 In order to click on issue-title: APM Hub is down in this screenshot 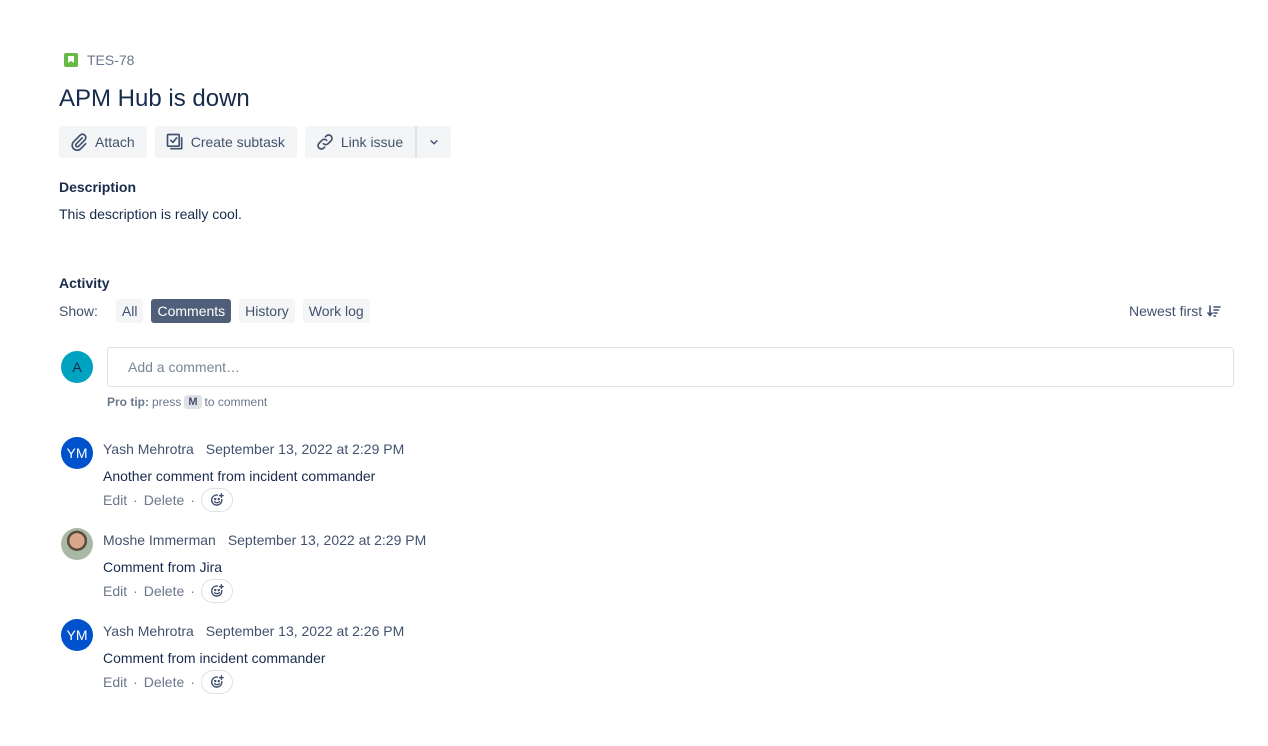, I will do `click(154, 99)`.